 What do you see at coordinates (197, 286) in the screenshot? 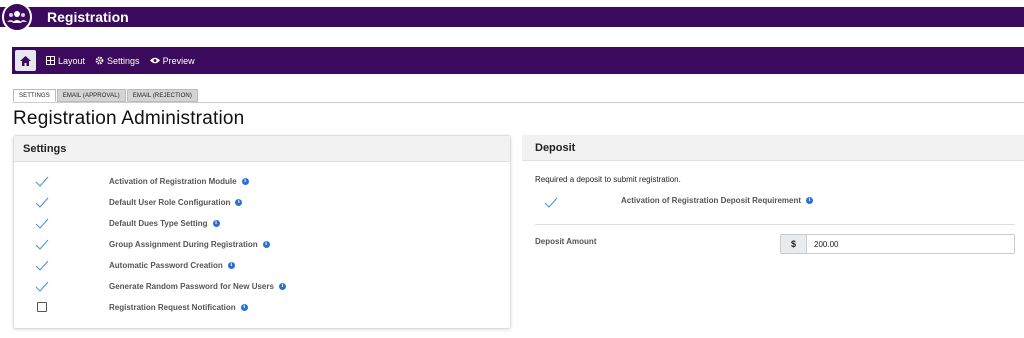
I see `setting-label: Generate Random Password for New Users i` at bounding box center [197, 286].